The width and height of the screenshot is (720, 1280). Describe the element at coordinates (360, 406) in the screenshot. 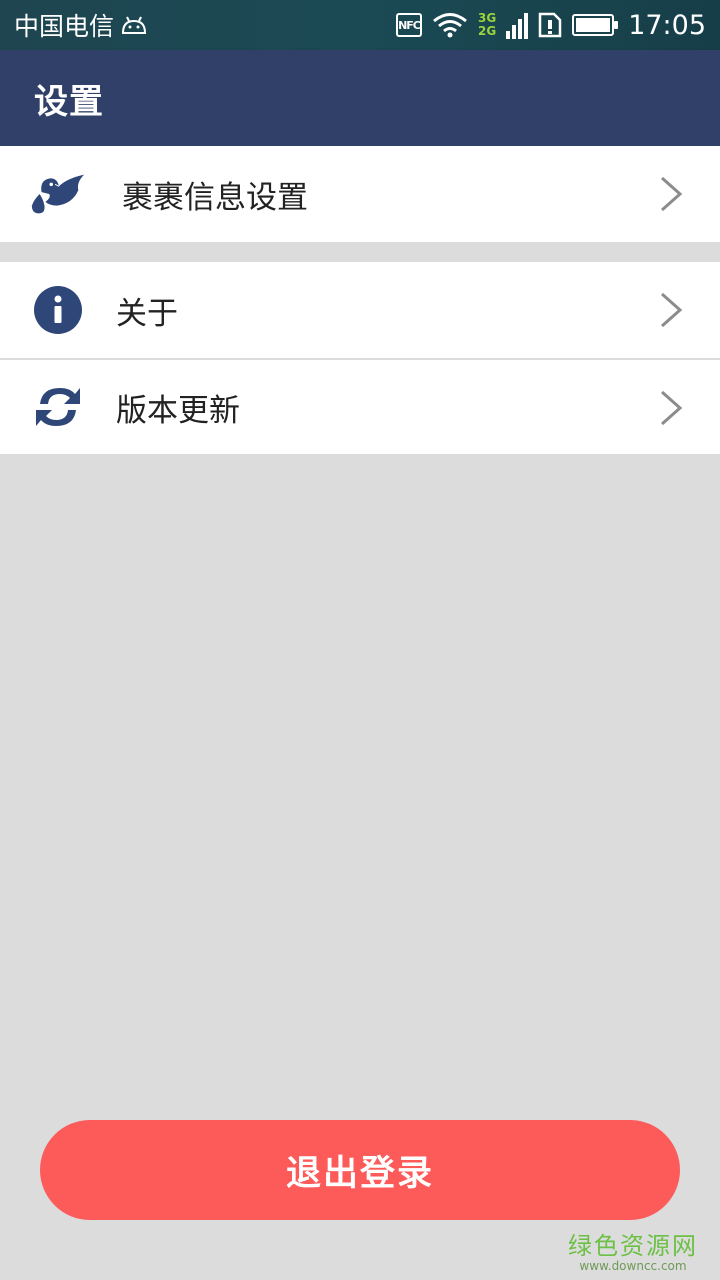

I see `menu-item-version-update: 版本更新` at that location.